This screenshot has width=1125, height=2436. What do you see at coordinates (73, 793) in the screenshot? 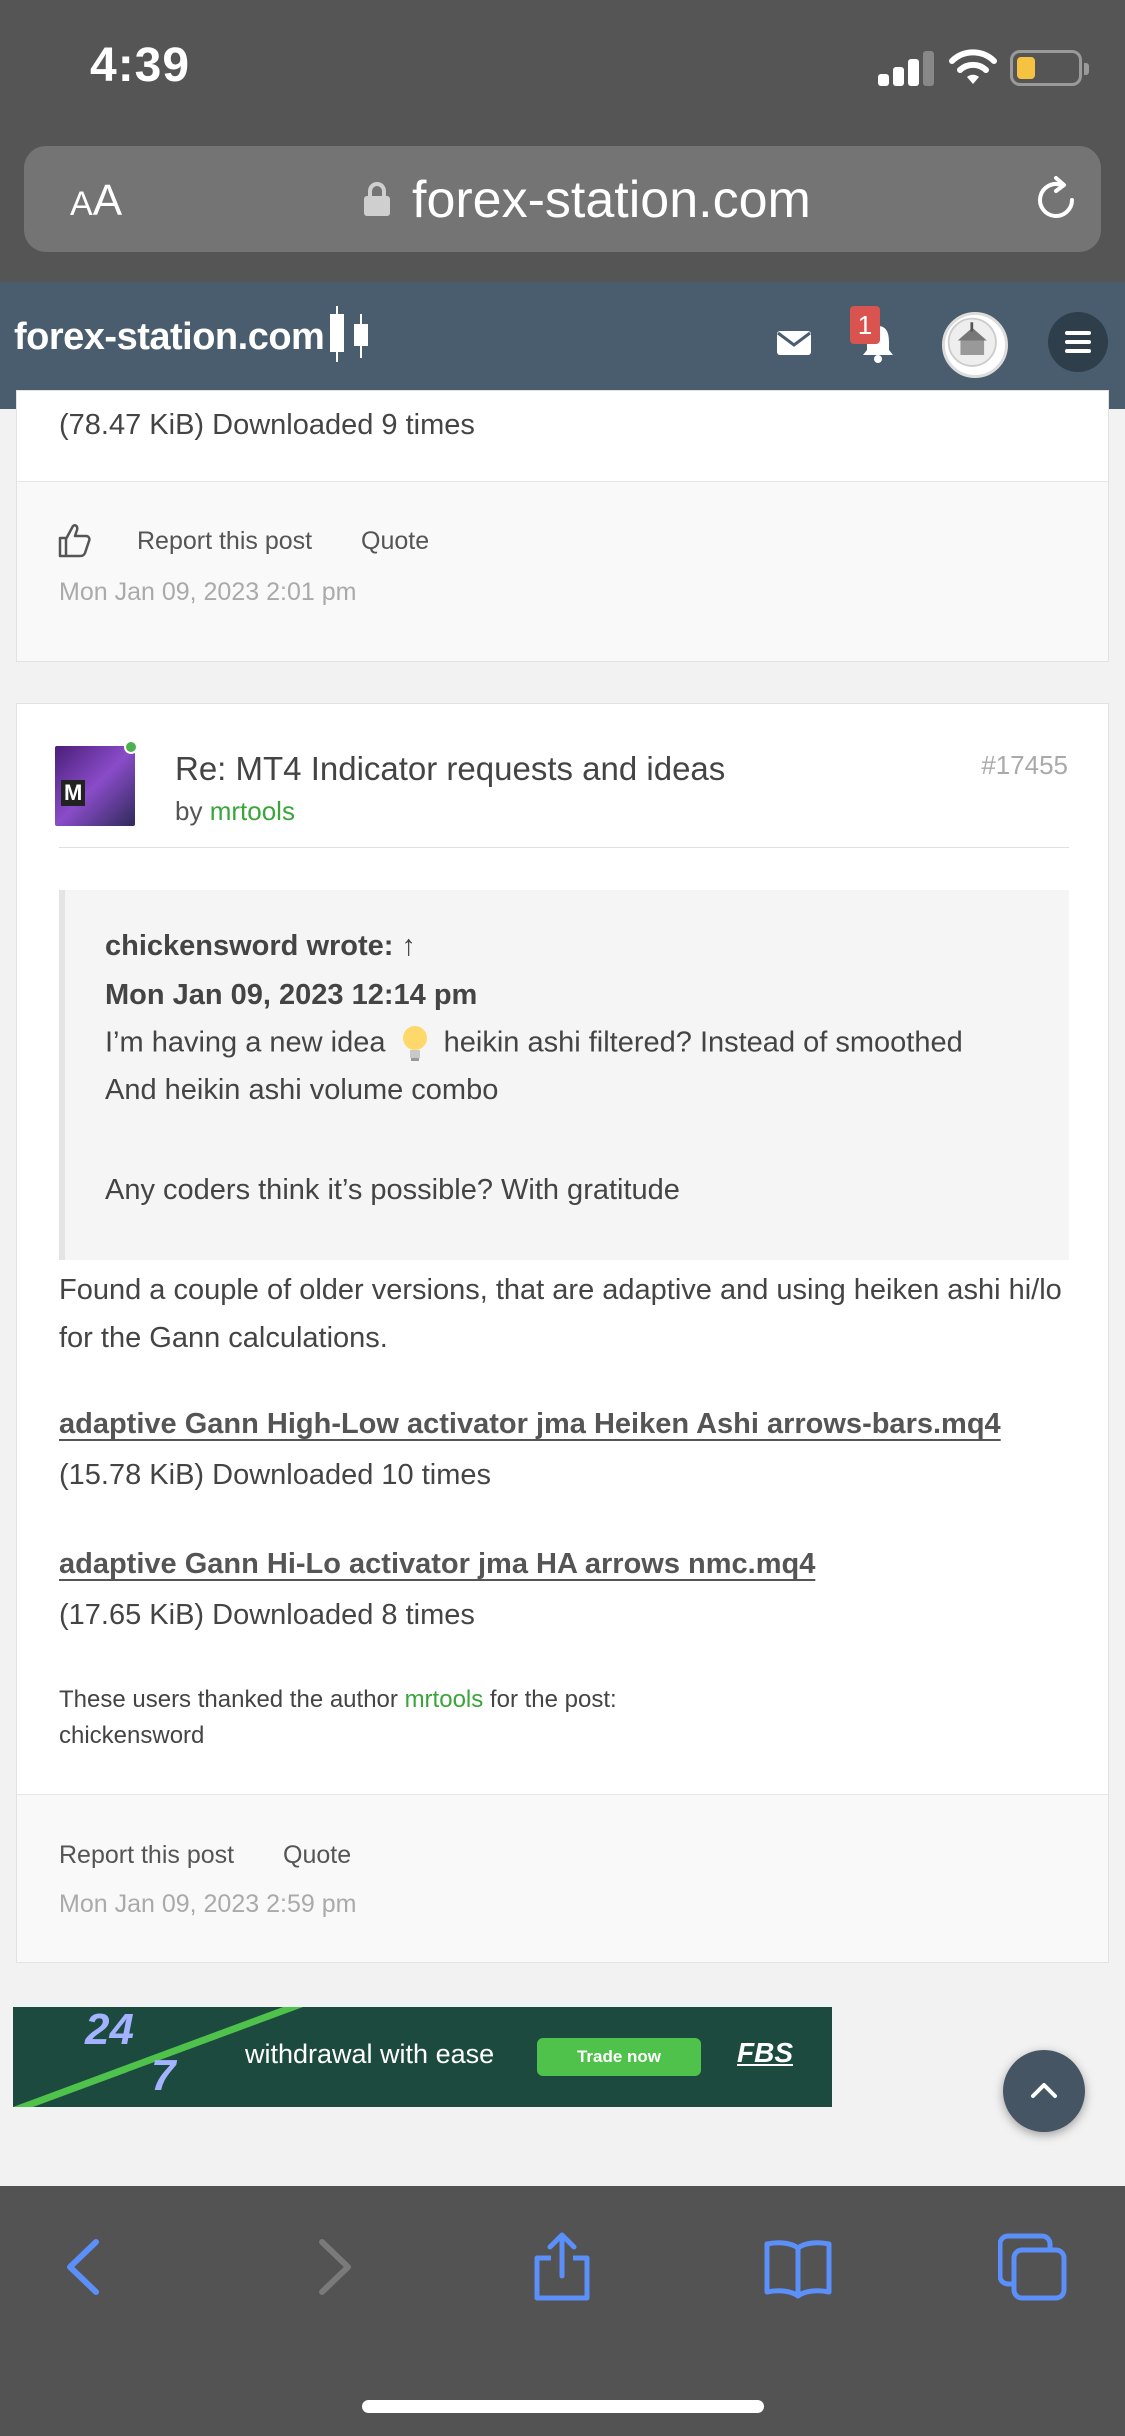
I see `avatar-monogram: M` at bounding box center [73, 793].